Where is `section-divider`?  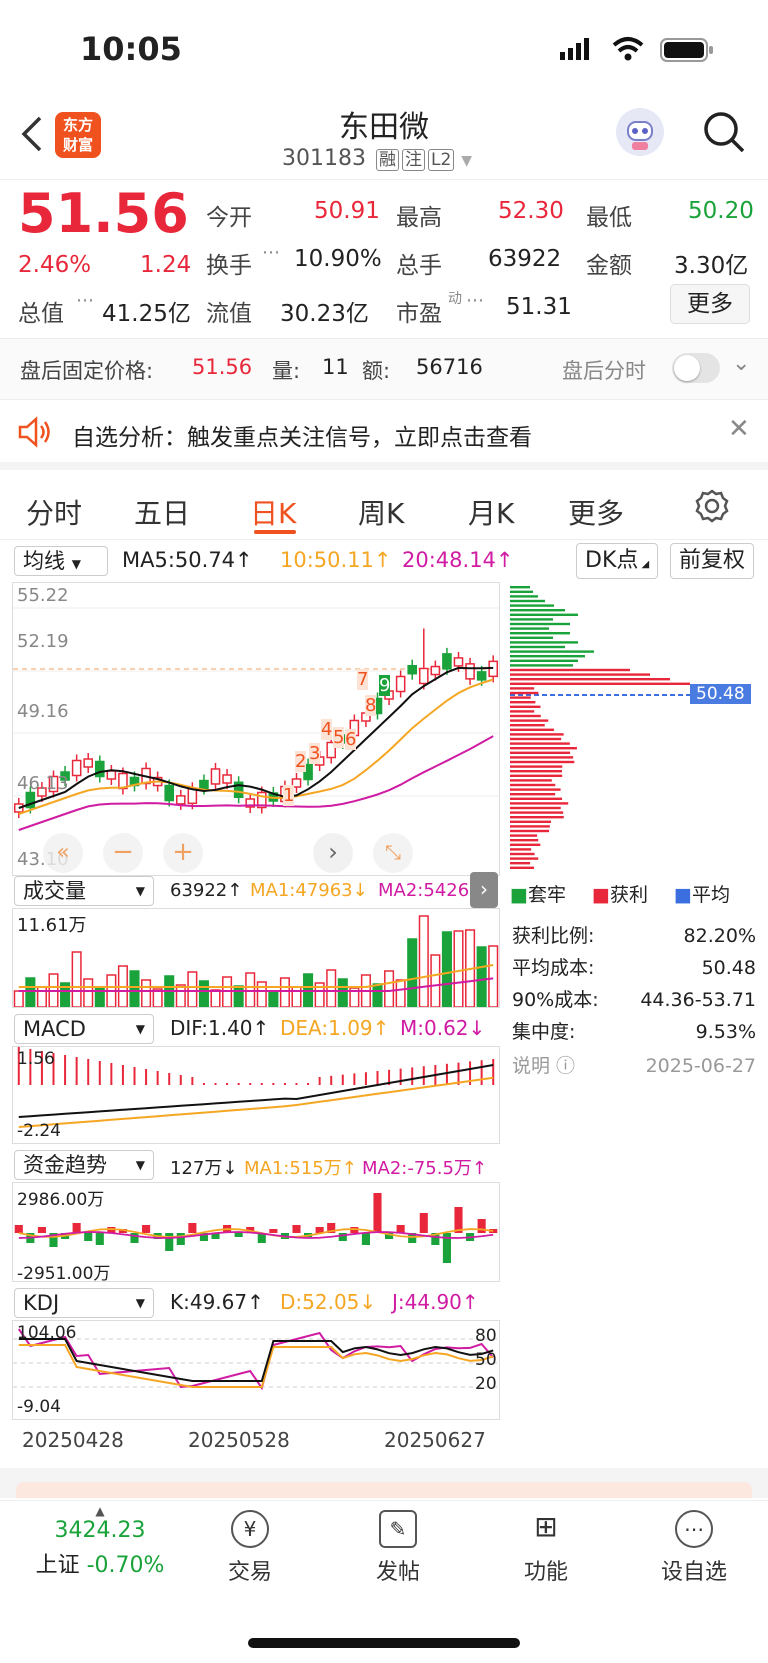 section-divider is located at coordinates (384, 1483).